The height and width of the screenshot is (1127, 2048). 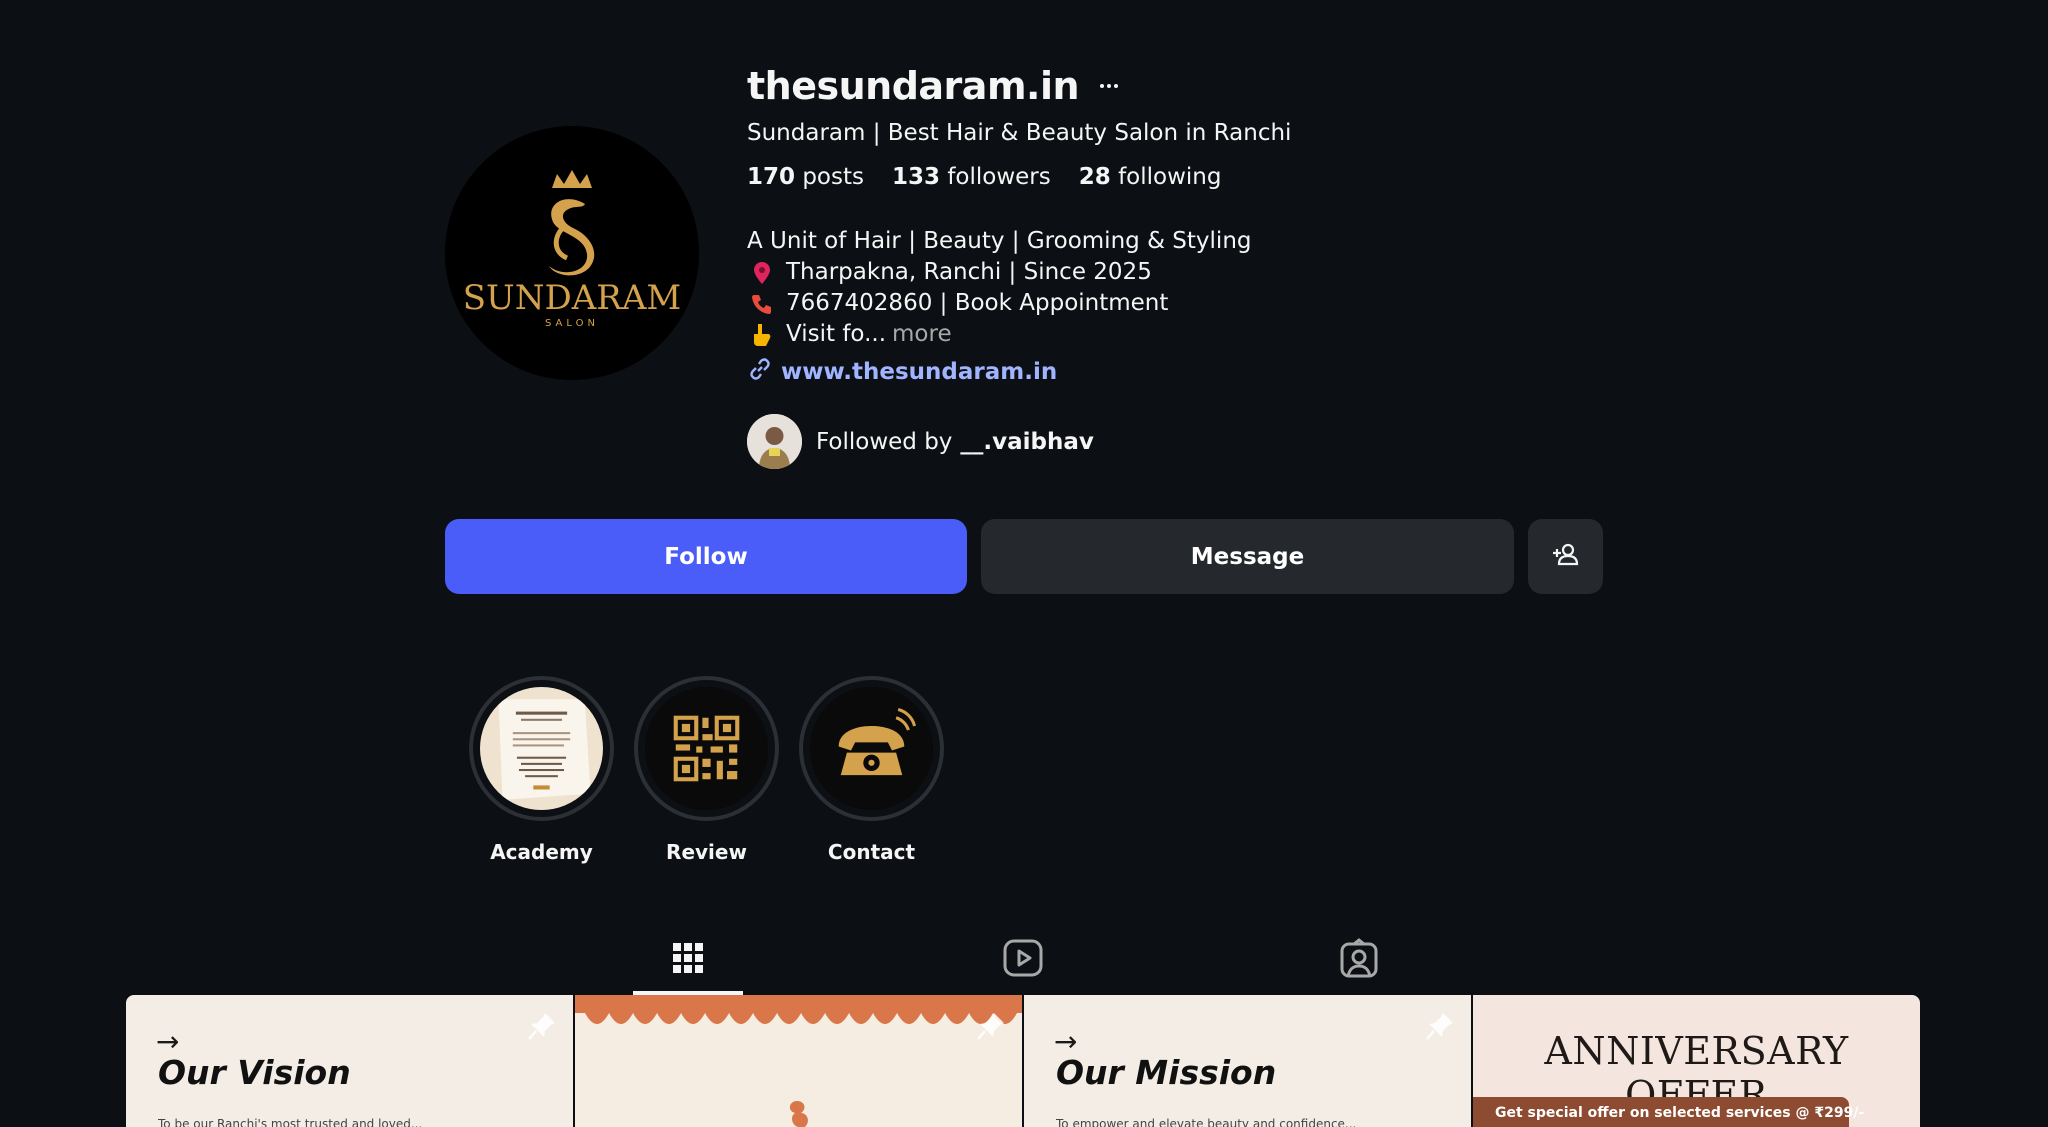 I want to click on suggest-users-button, so click(x=1565, y=556).